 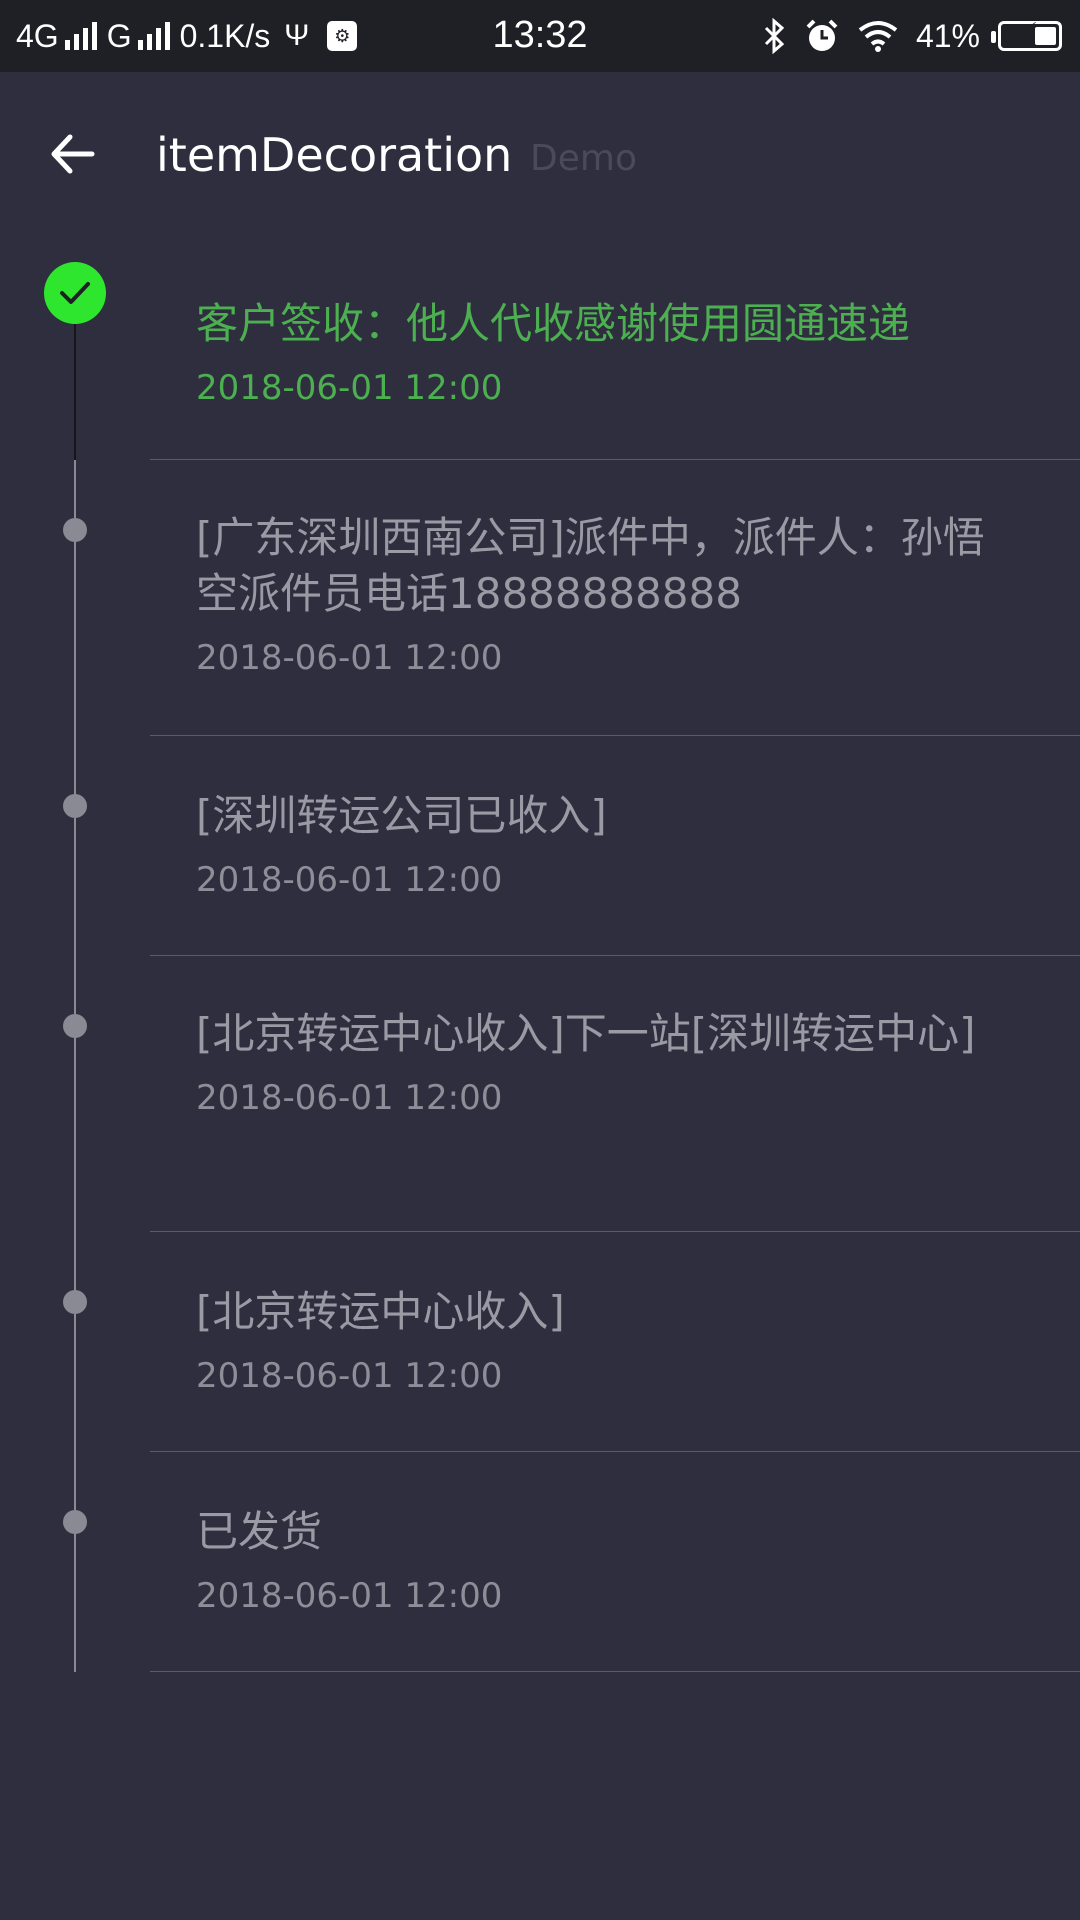 I want to click on usb-debug-icon: ⚙, so click(x=342, y=36).